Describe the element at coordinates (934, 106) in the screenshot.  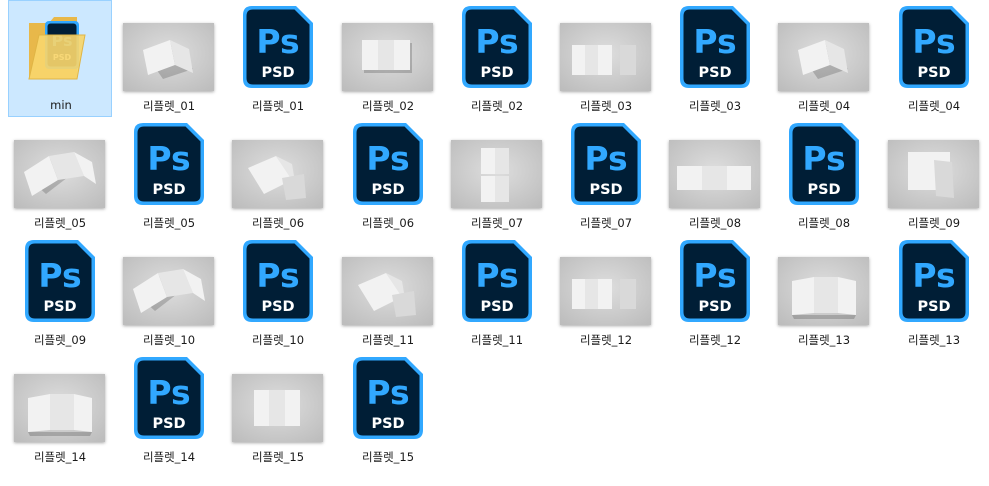
I see `file-name-label: 리플렛_04` at that location.